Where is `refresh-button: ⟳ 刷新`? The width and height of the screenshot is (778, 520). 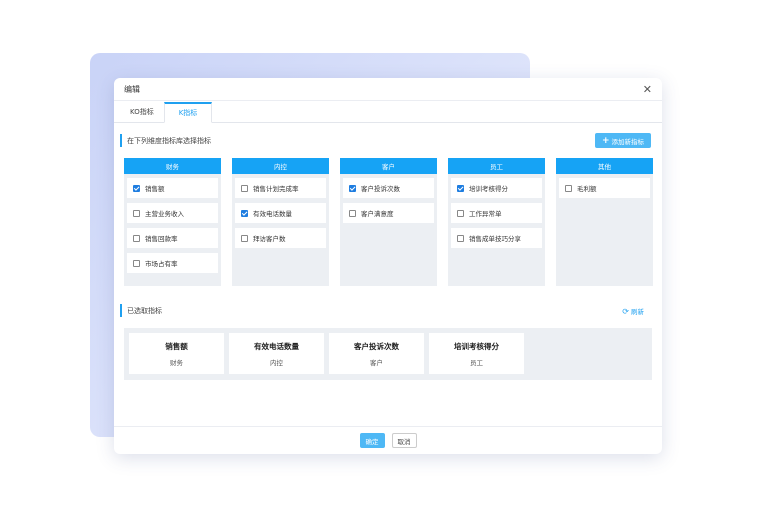
refresh-button: ⟳ 刷新 is located at coordinates (633, 311).